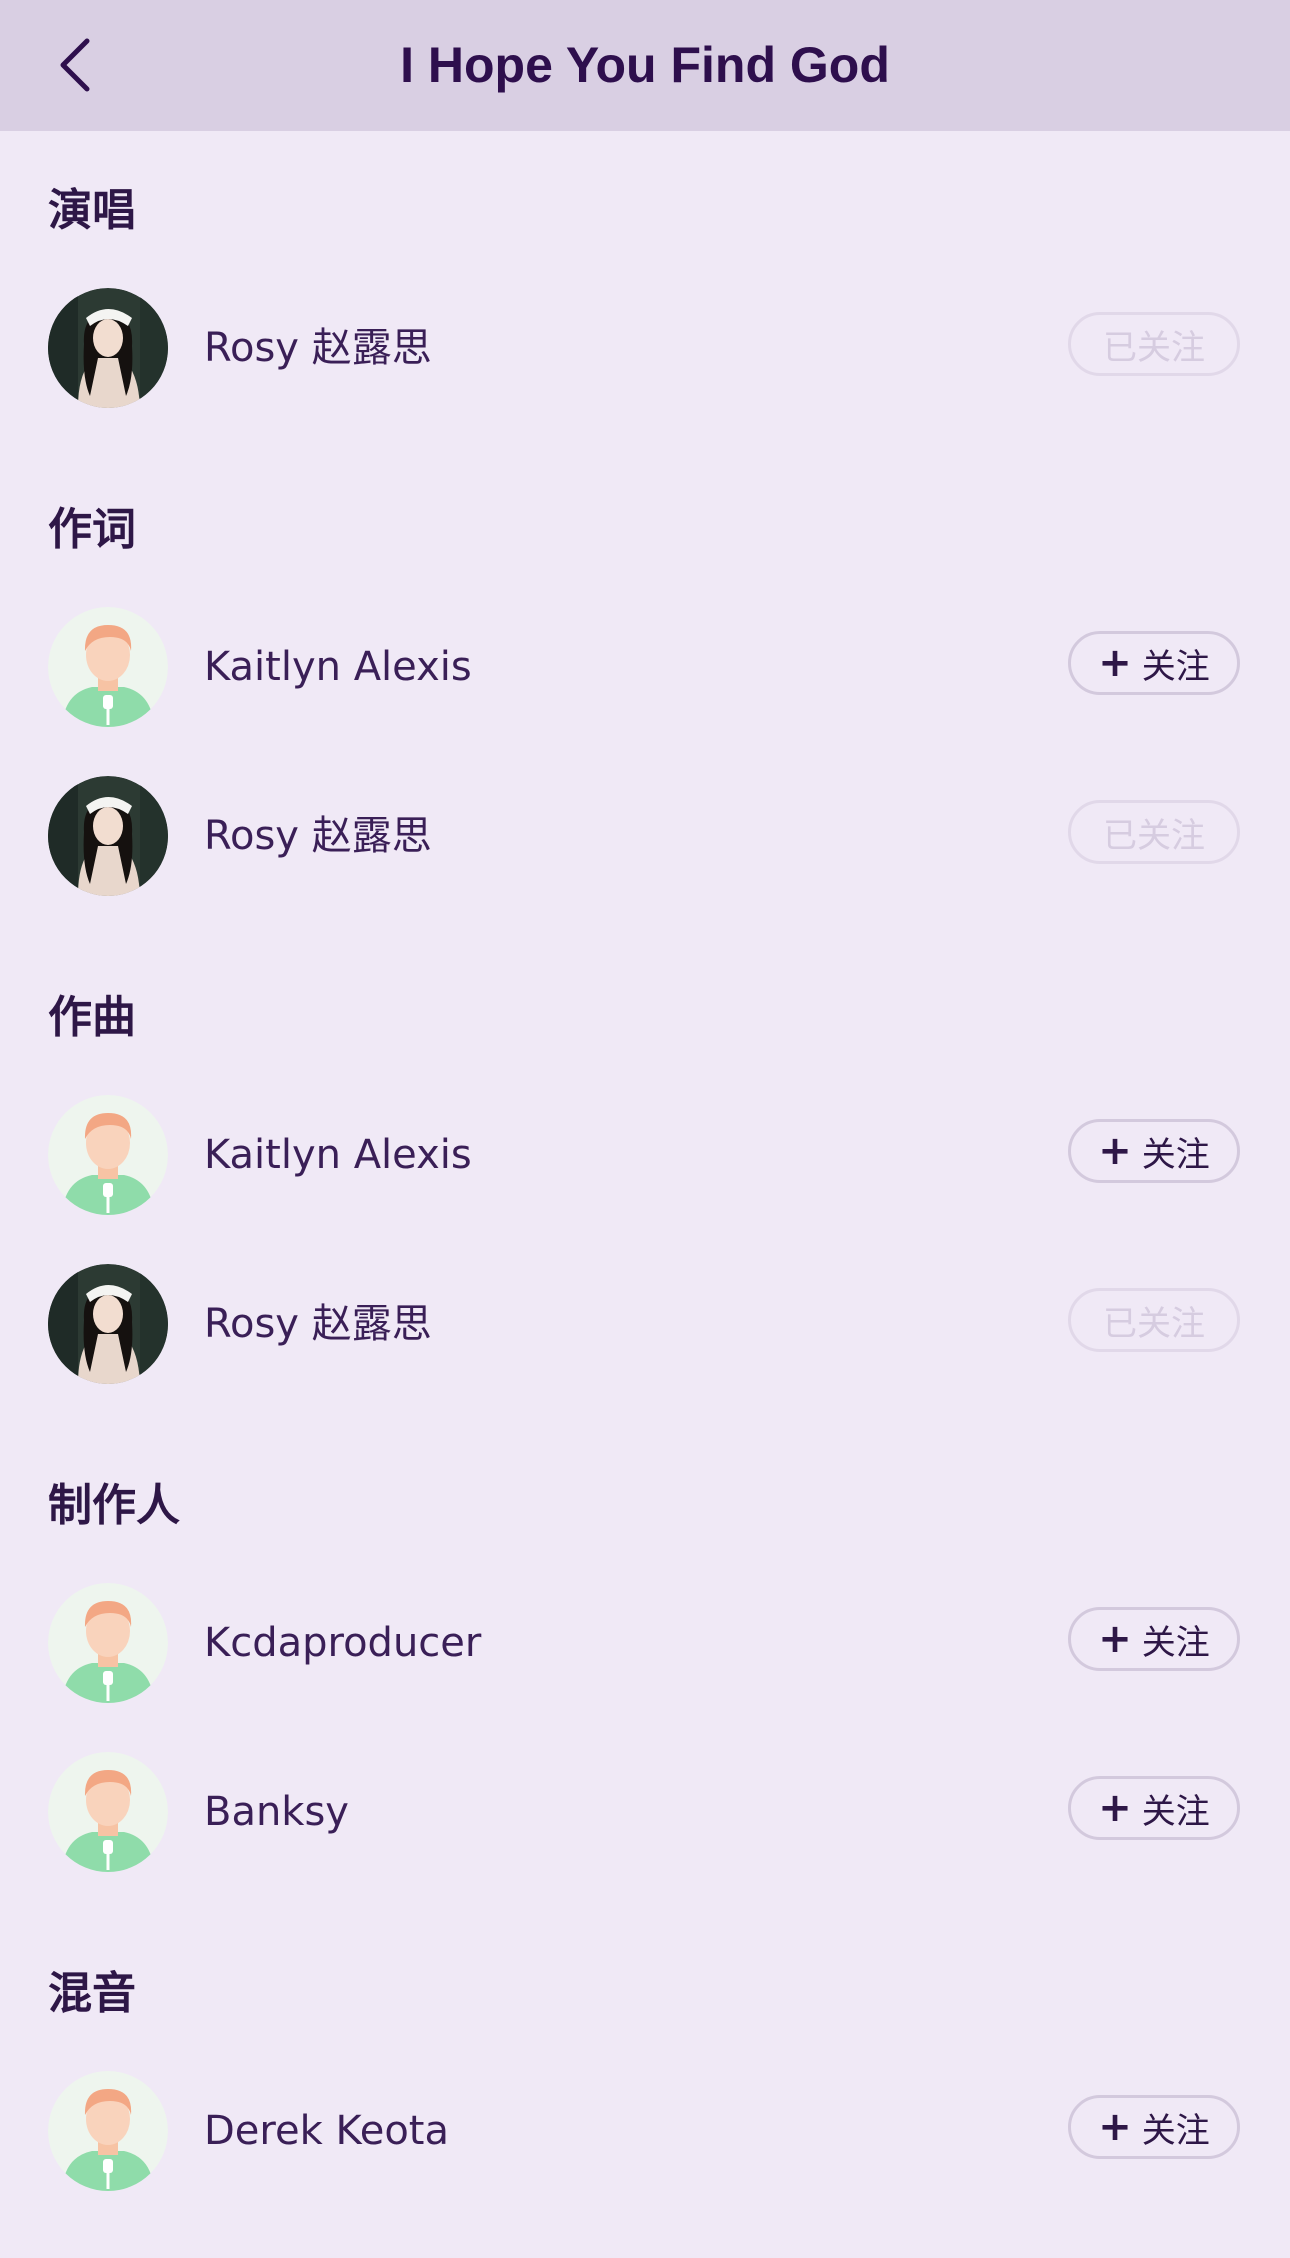  What do you see at coordinates (114, 1505) in the screenshot?
I see `section-title: 制作人` at bounding box center [114, 1505].